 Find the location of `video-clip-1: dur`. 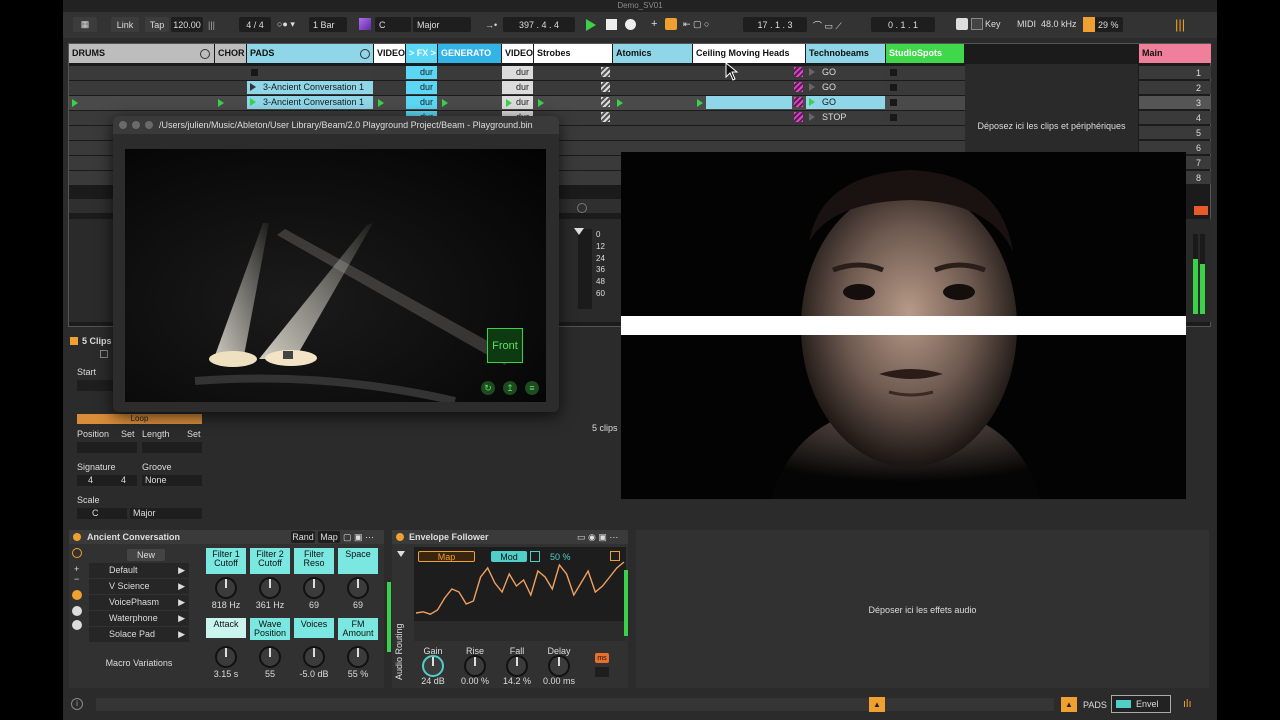

video-clip-1: dur is located at coordinates (517, 72).